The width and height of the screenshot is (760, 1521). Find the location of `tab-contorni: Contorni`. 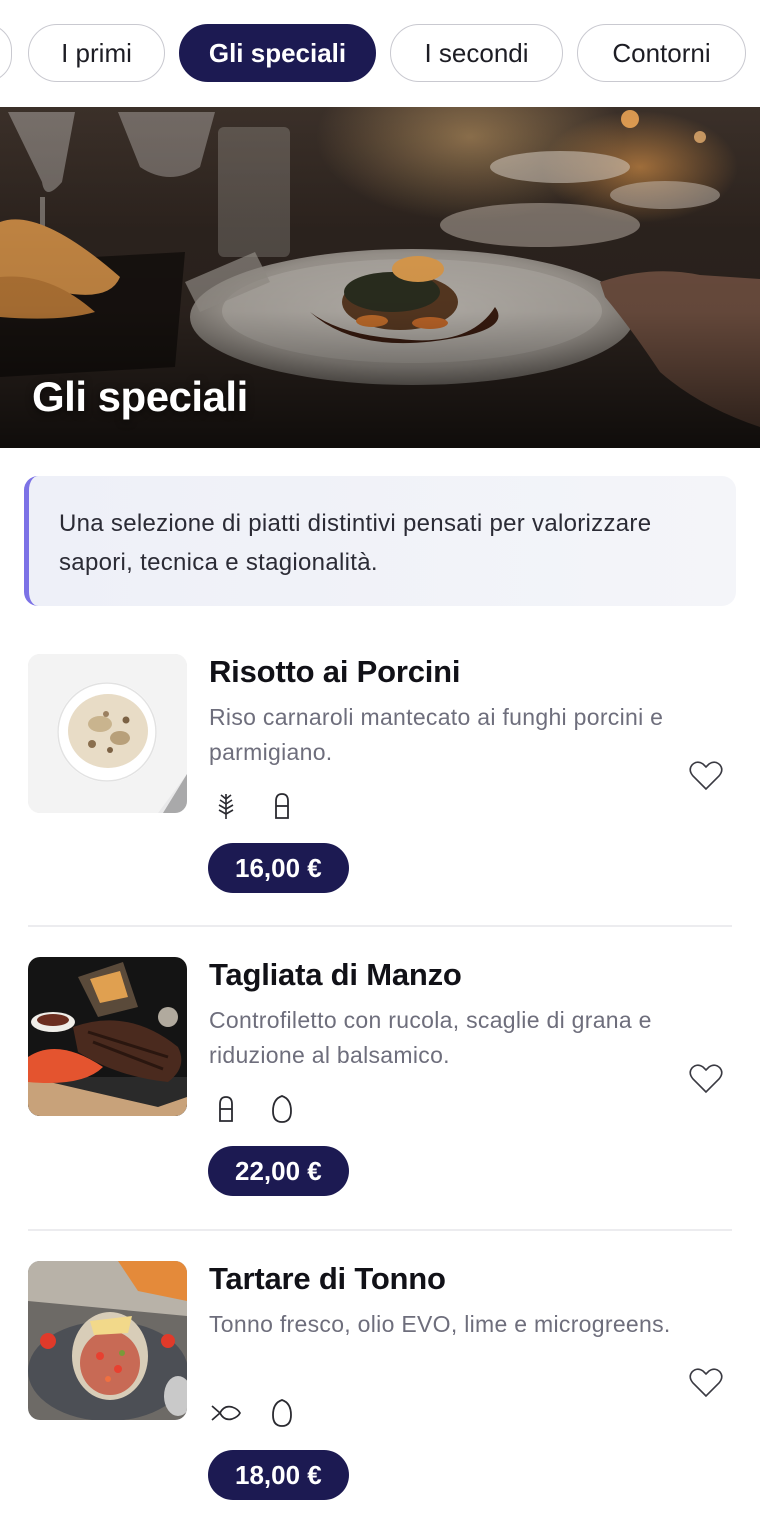

tab-contorni: Contorni is located at coordinates (661, 53).